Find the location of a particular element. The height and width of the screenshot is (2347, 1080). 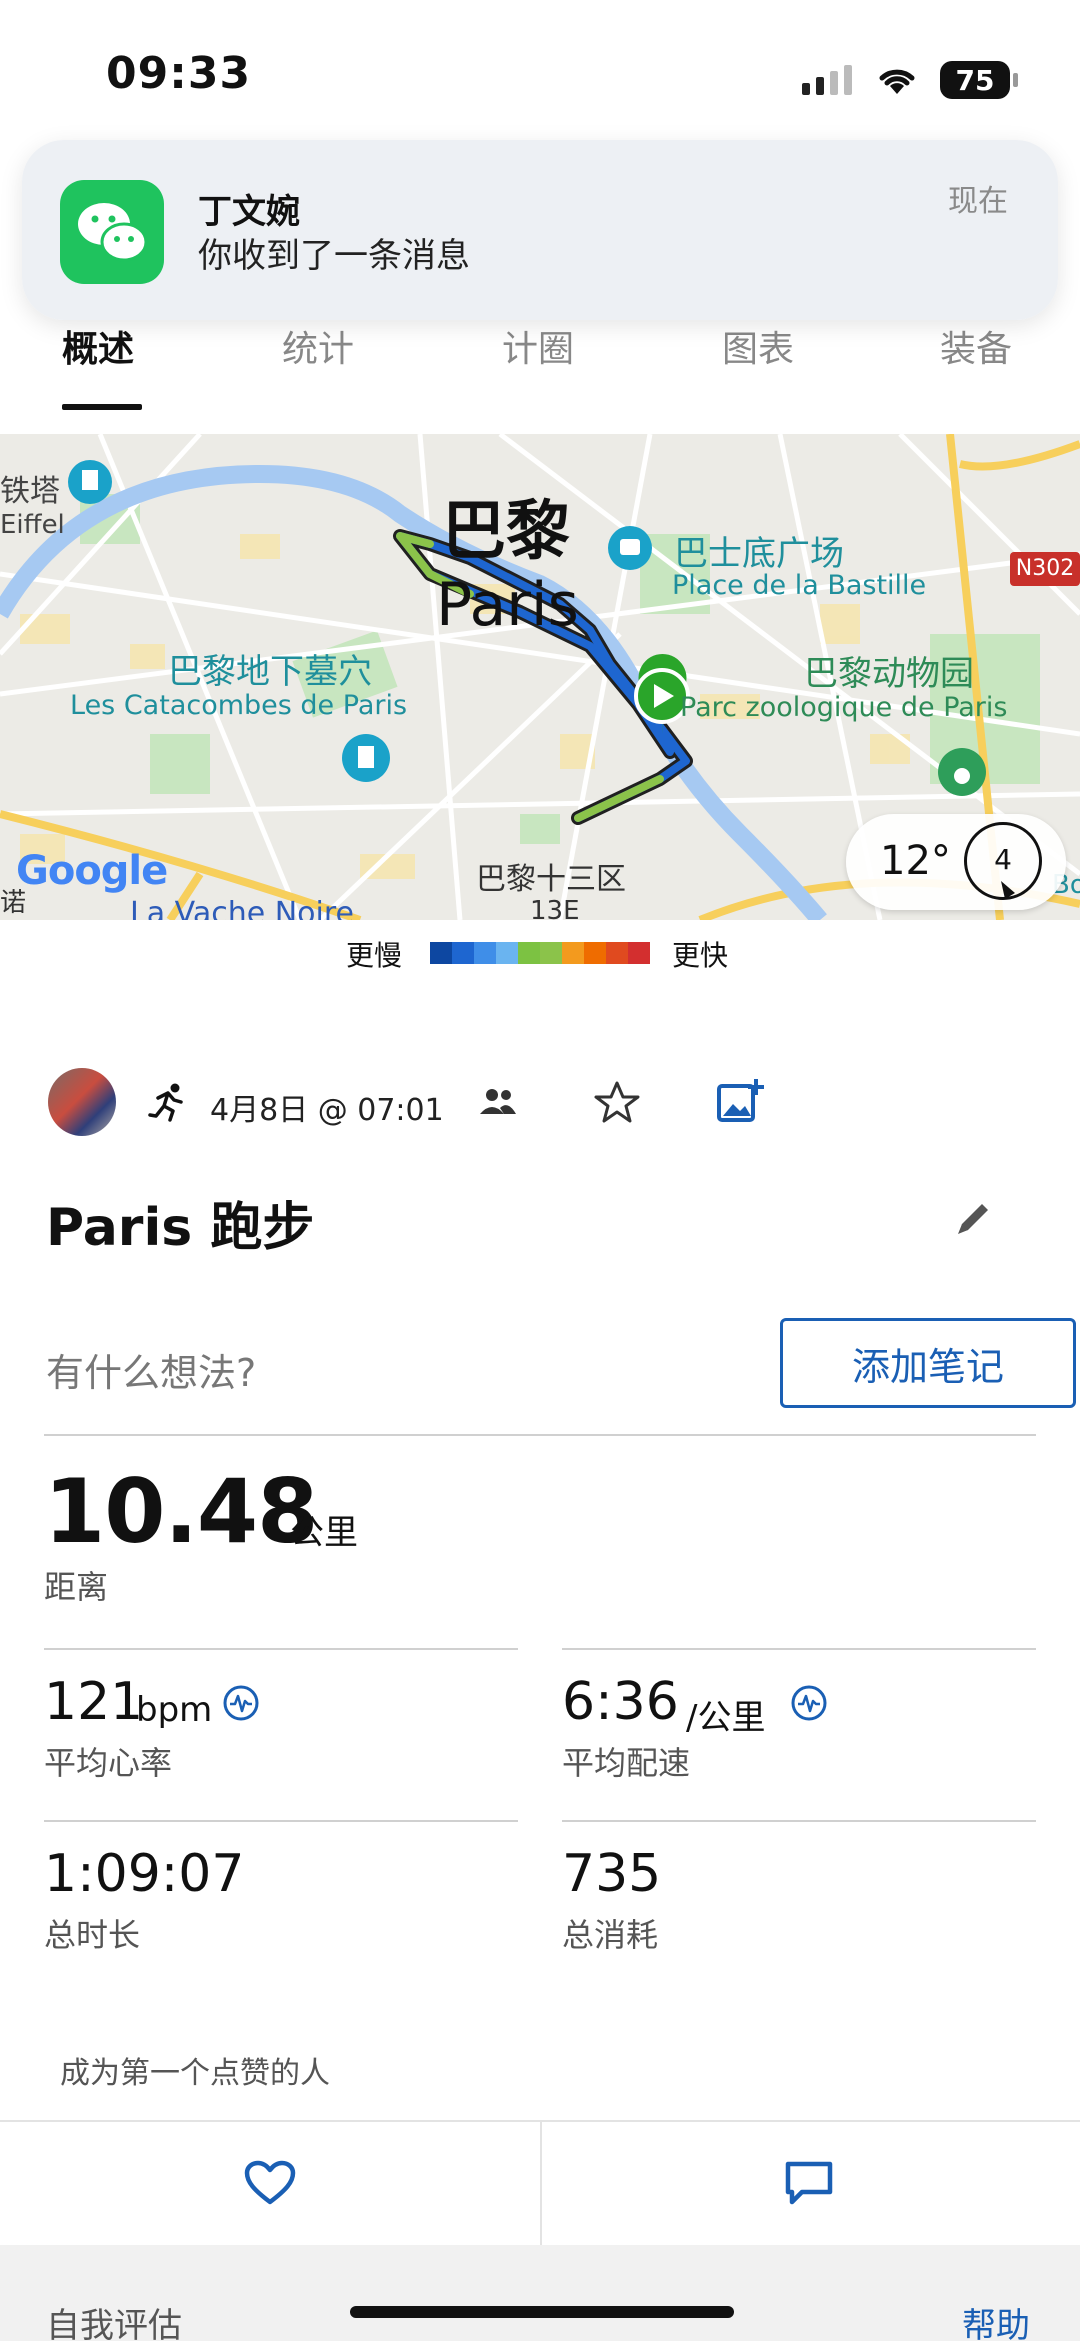

wind-speed: 4 is located at coordinates (1003, 859).